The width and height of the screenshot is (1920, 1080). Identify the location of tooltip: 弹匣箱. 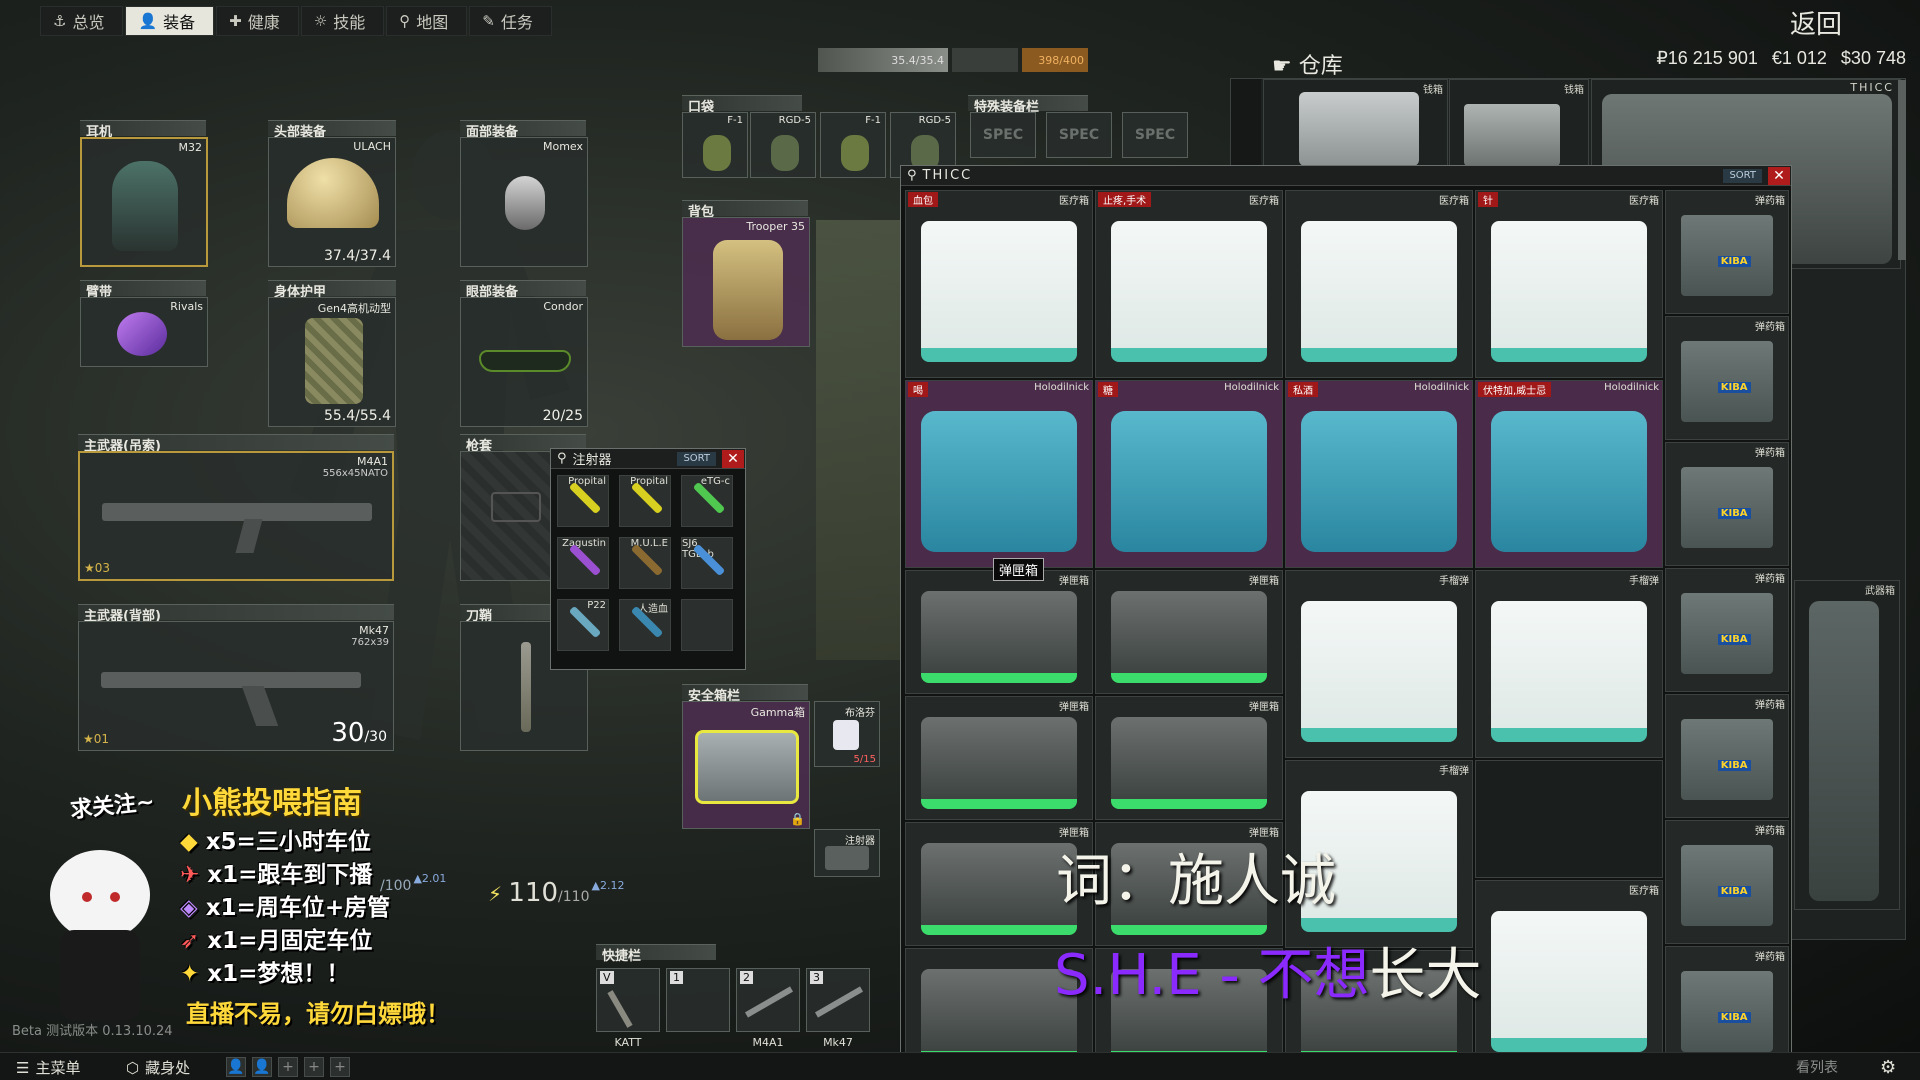
(1019, 569).